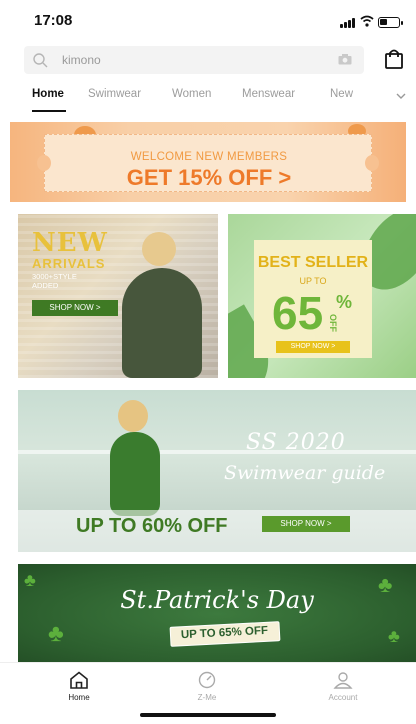  What do you see at coordinates (305, 473) in the screenshot?
I see `swimwear-guide-title: Swimwear guide` at bounding box center [305, 473].